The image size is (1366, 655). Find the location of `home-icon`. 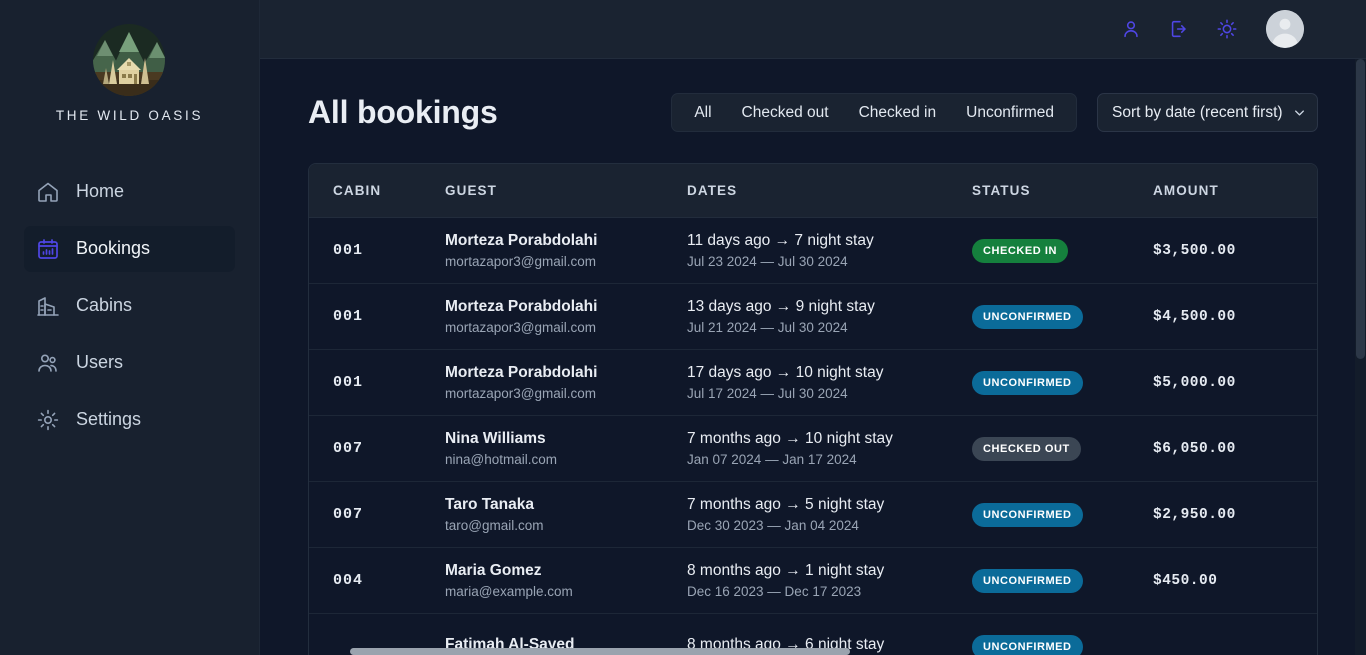

home-icon is located at coordinates (48, 192).